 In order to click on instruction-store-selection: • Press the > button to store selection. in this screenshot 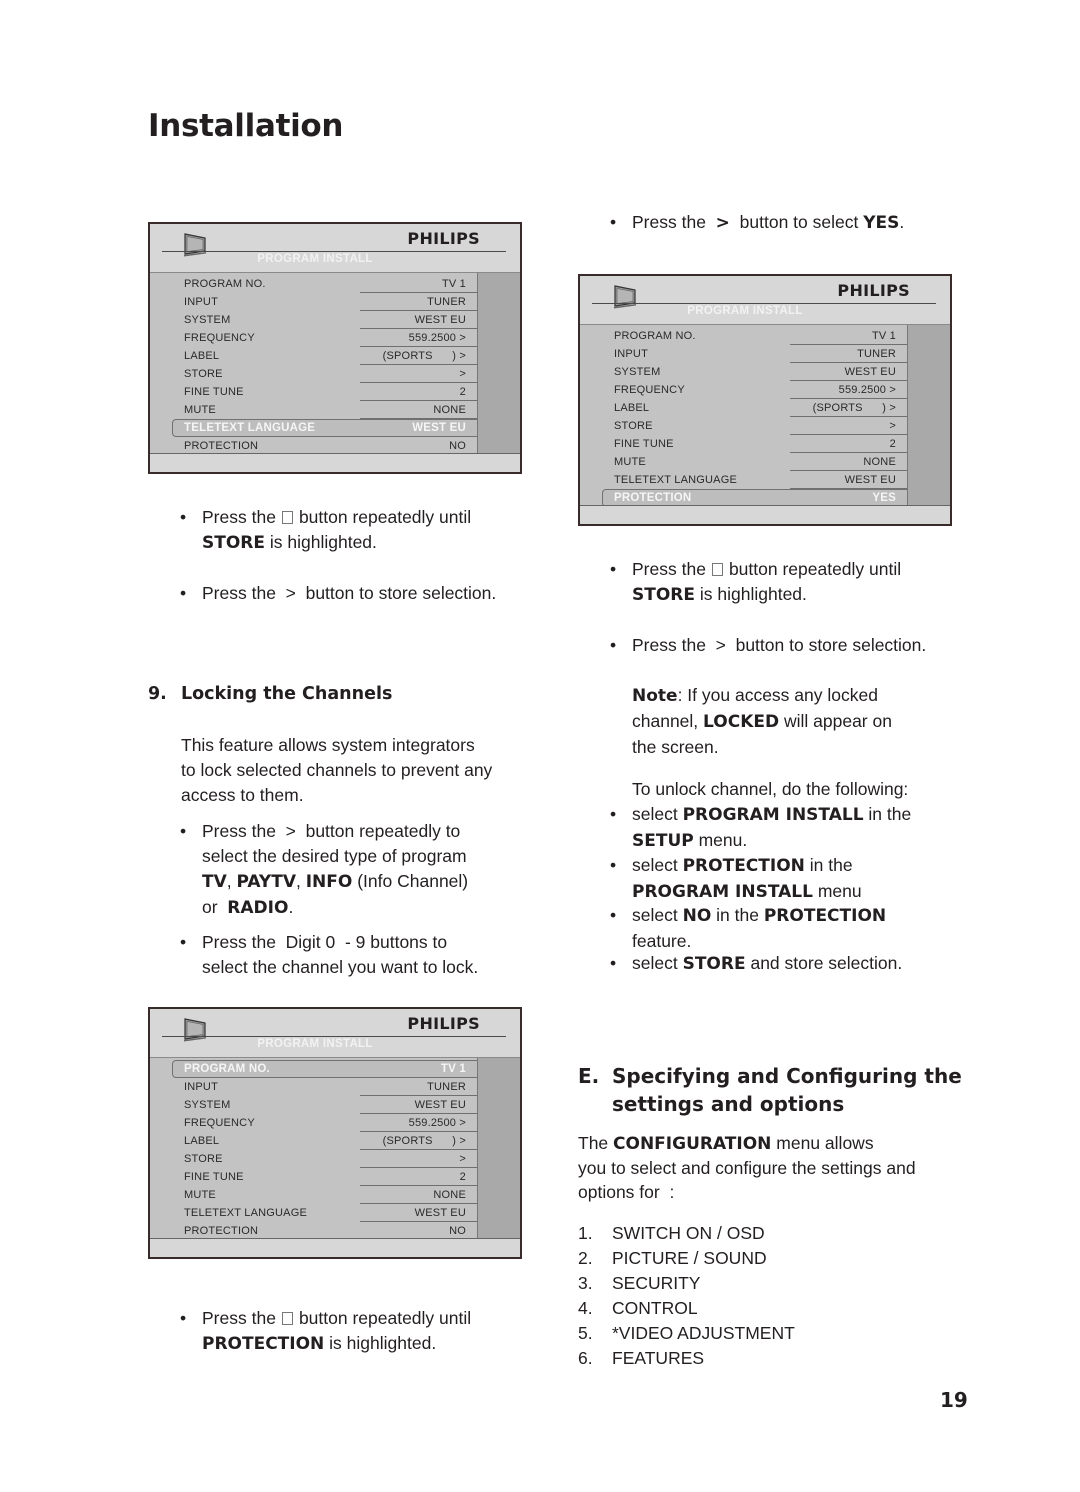, I will do `click(370, 594)`.